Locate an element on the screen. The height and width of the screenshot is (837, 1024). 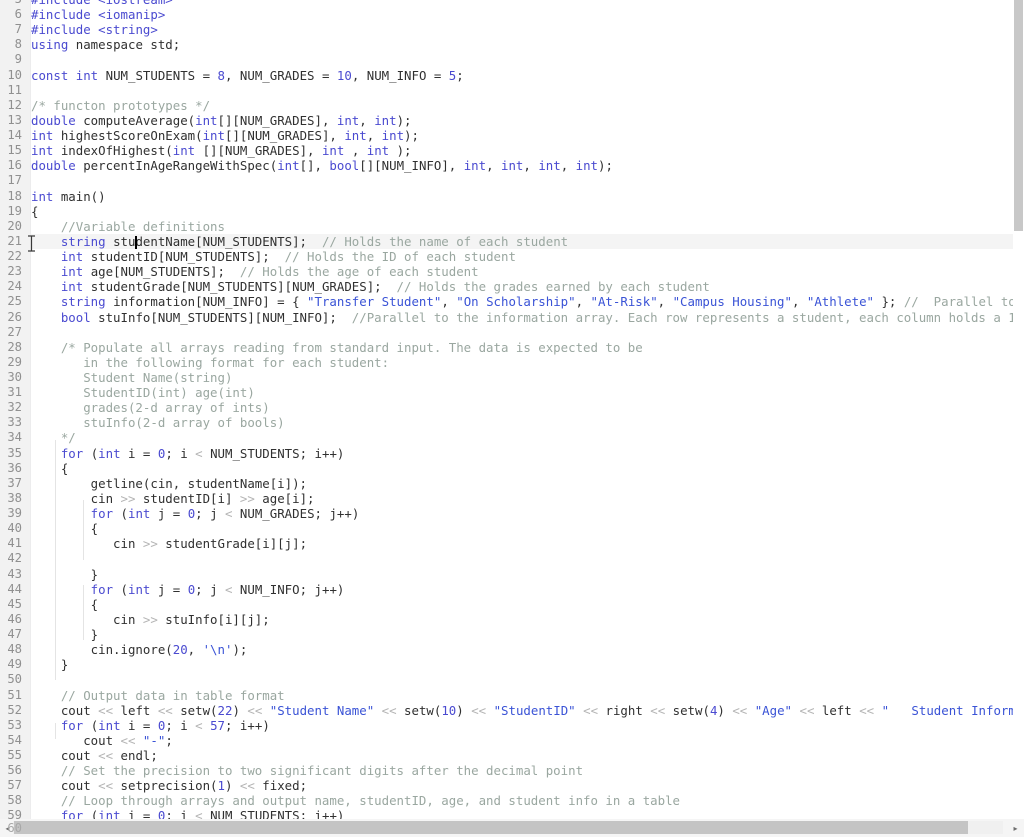
line-content: cout << "-"; is located at coordinates (102, 740).